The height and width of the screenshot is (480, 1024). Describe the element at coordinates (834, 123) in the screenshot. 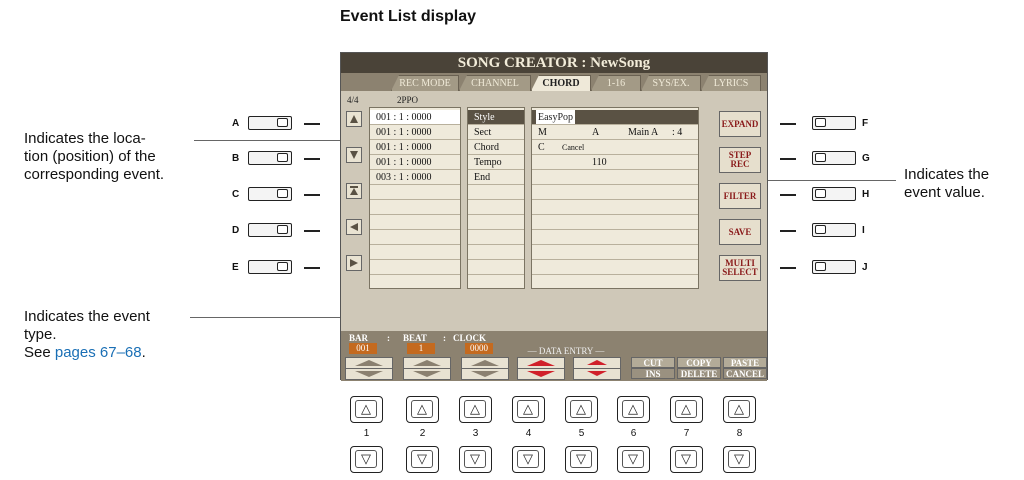

I see `button-f` at that location.